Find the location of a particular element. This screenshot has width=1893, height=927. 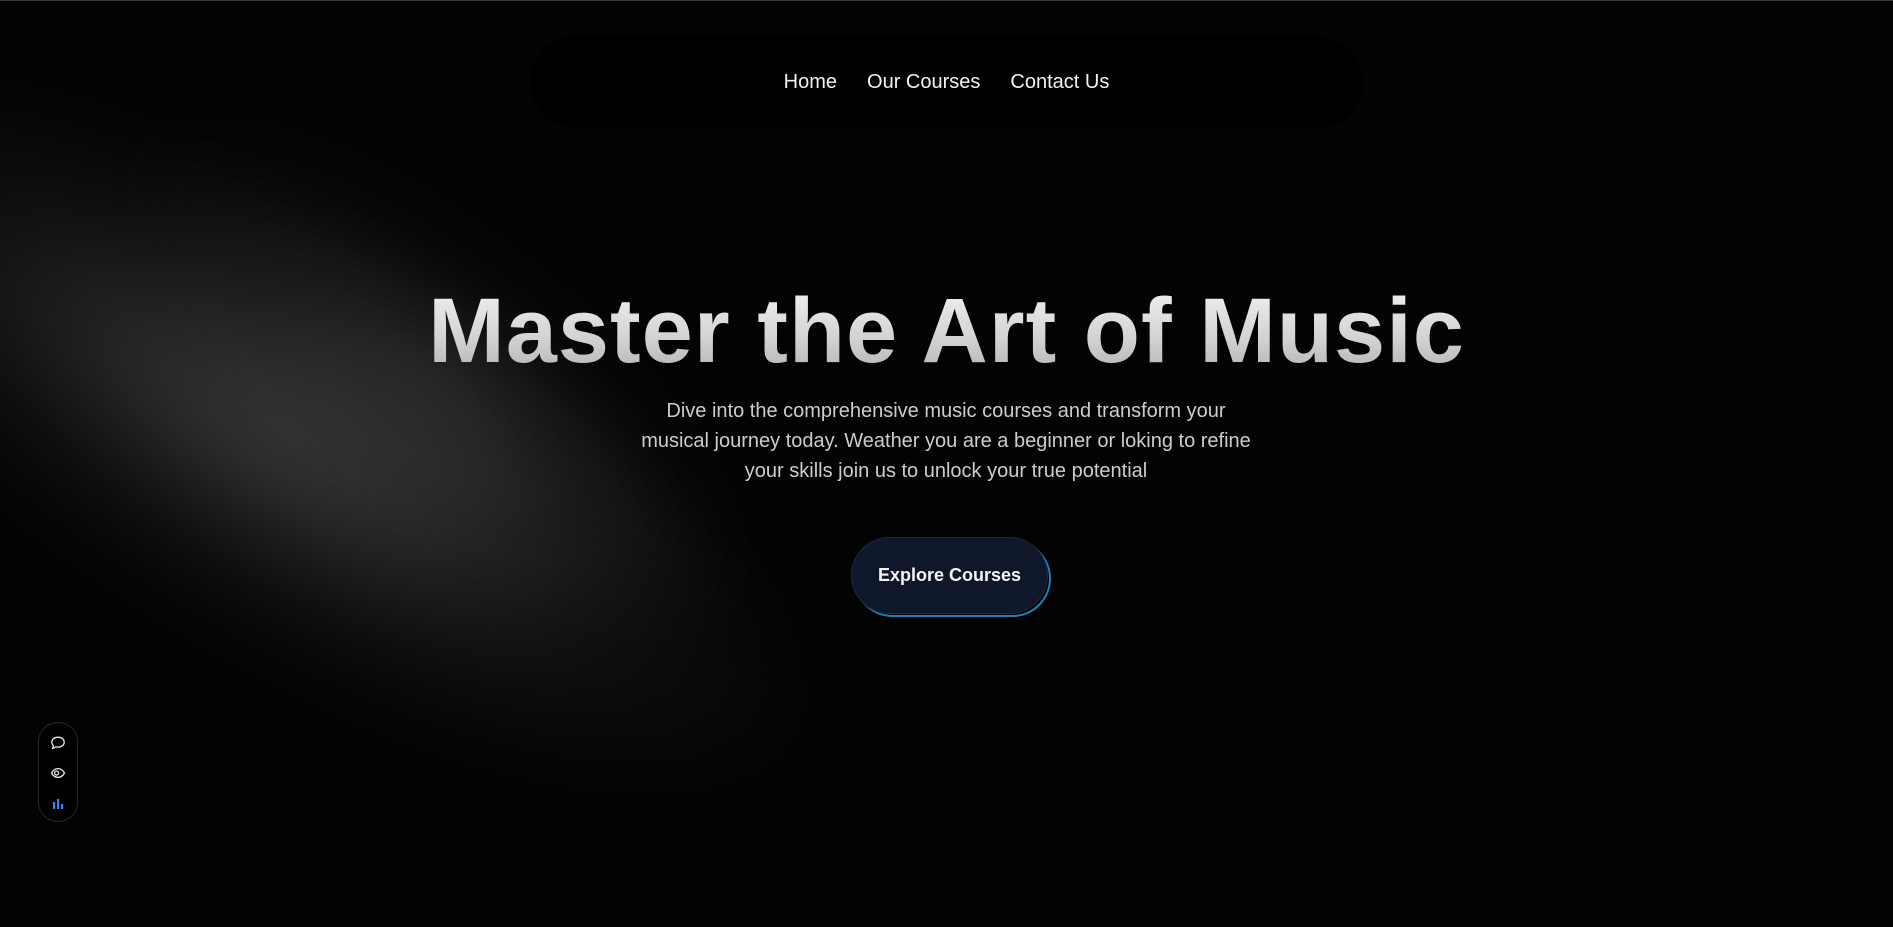

explore-courses-button: Explore Courses is located at coordinates (949, 575).